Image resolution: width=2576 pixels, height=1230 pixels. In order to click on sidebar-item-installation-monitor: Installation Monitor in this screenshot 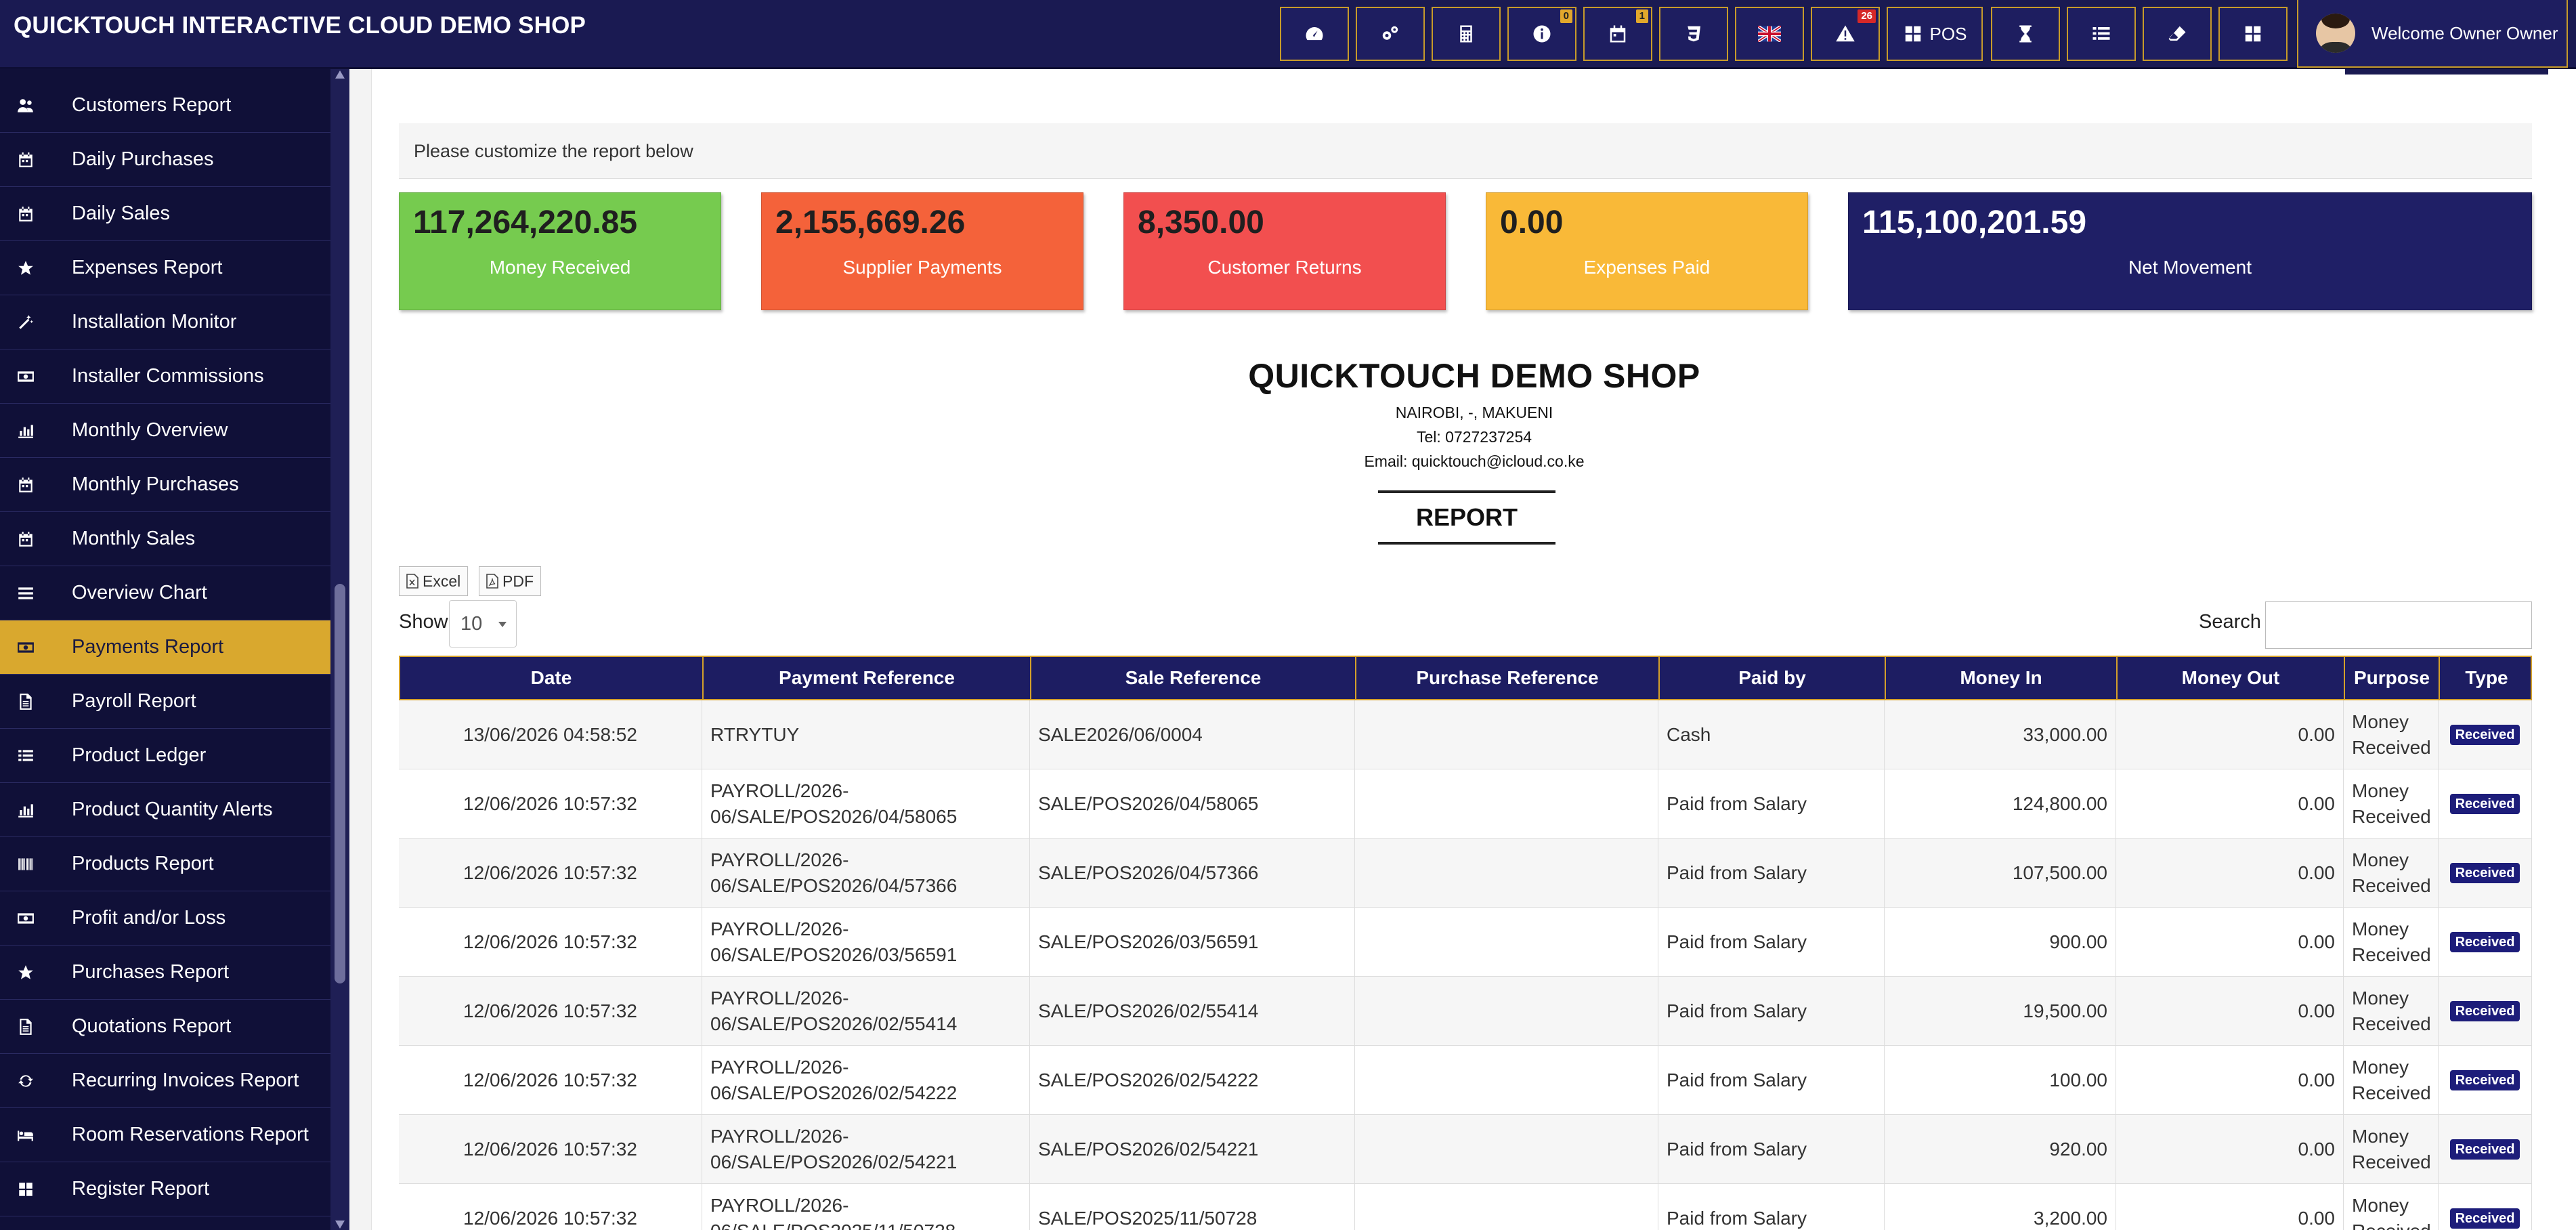, I will do `click(165, 322)`.